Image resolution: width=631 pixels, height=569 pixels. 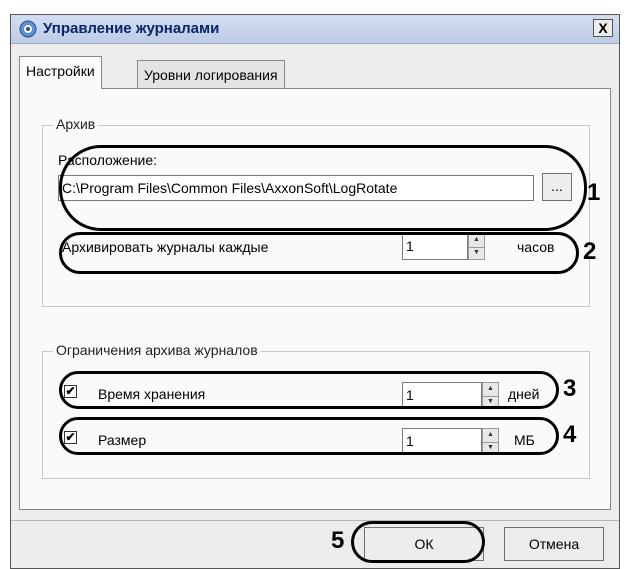 I want to click on size-checkbox: ✔, so click(x=70, y=437).